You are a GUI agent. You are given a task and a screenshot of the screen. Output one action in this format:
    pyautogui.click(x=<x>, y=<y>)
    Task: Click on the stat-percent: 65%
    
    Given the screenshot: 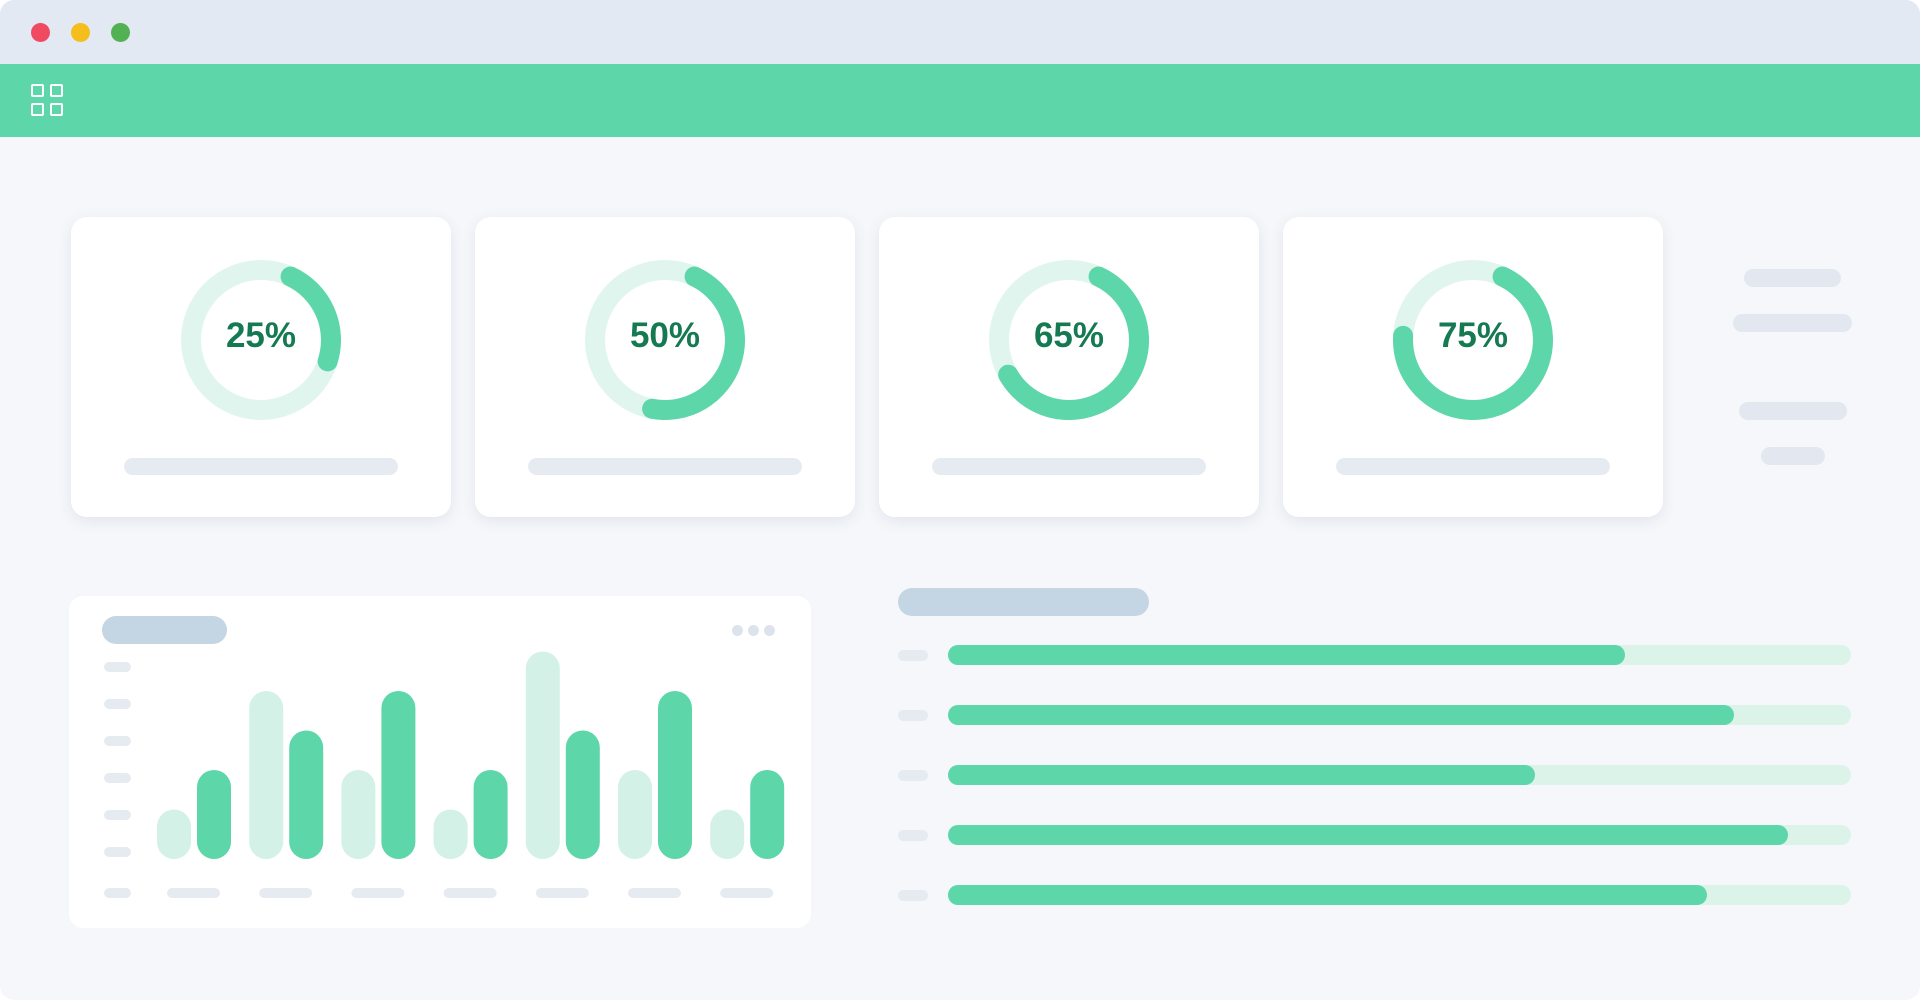 What is the action you would take?
    pyautogui.click(x=1069, y=335)
    